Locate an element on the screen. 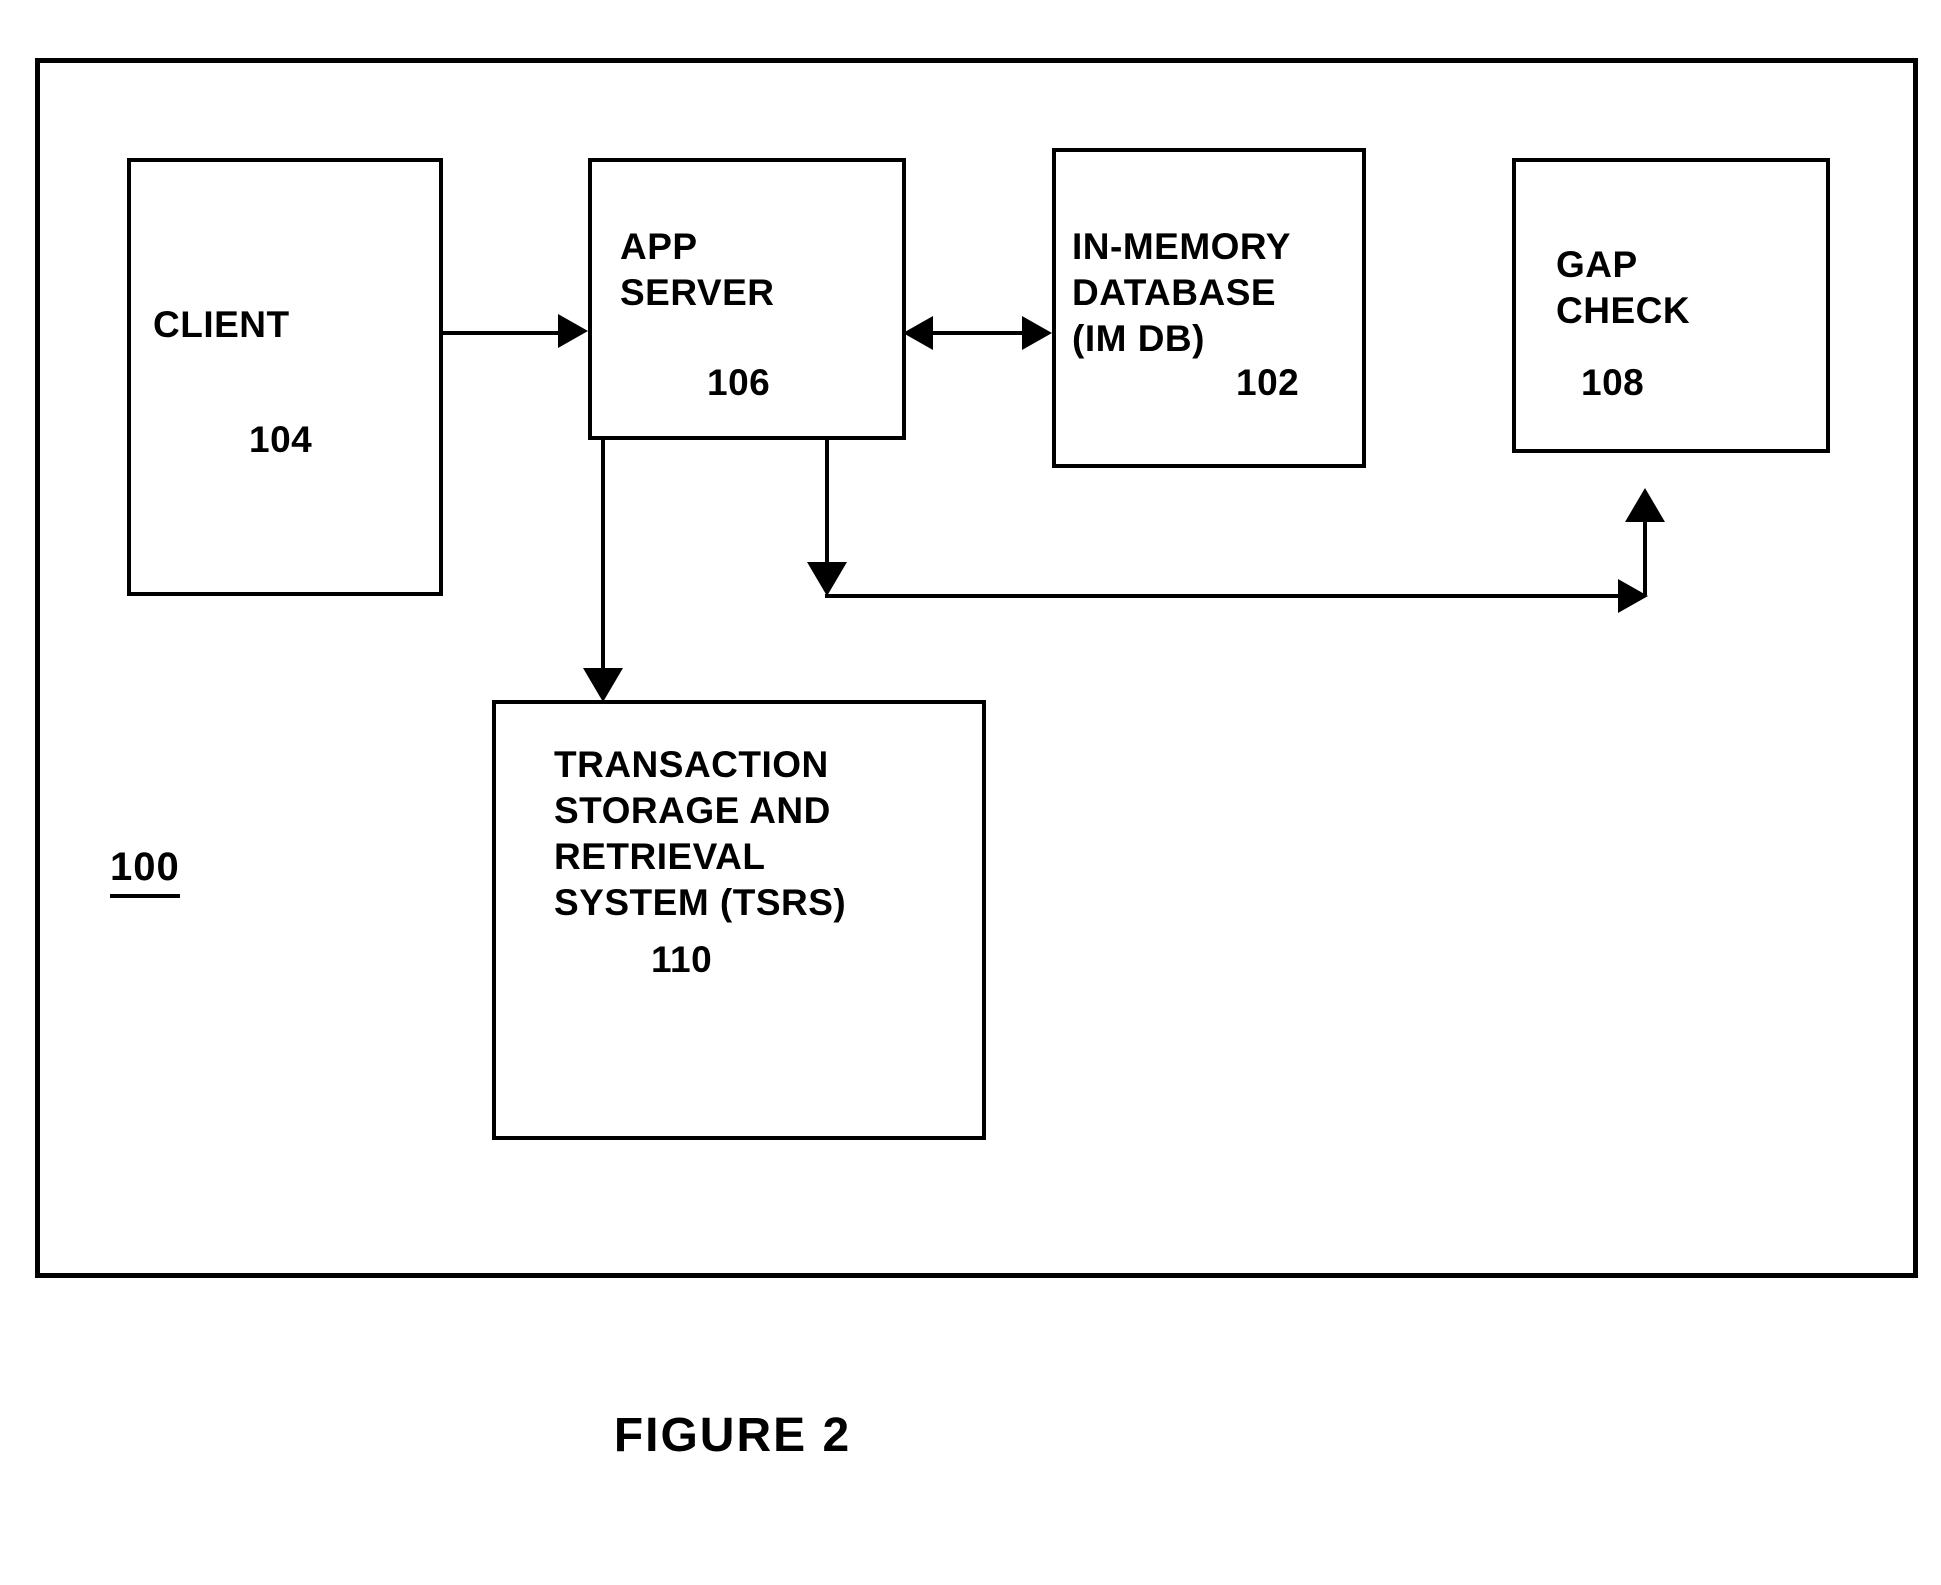  node-in-memory-database: IN-MEMORY DATABASE (IM DB) 102 is located at coordinates (1209, 308).